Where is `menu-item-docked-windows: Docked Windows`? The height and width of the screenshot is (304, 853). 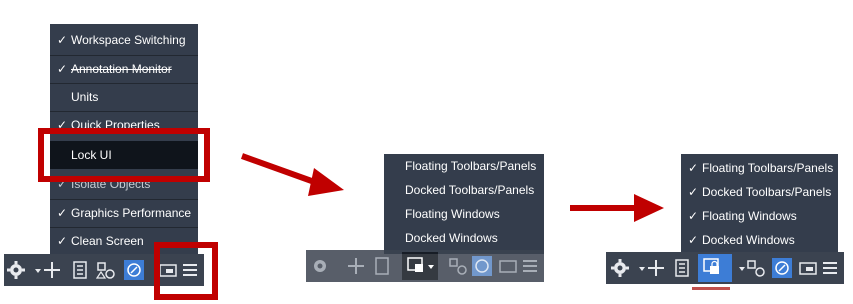 menu-item-docked-windows: Docked Windows is located at coordinates (464, 238).